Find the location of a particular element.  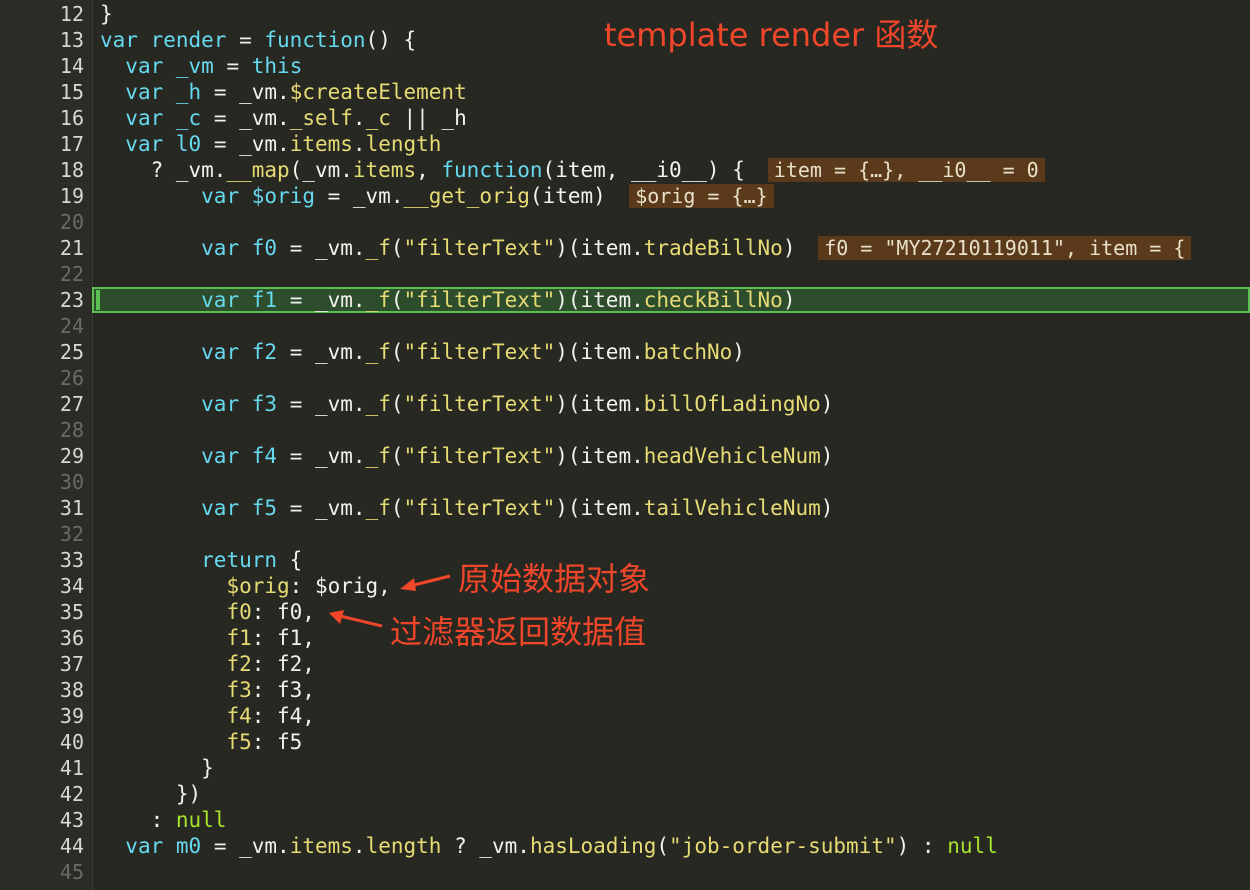

line-number: 40 is located at coordinates (71, 742).